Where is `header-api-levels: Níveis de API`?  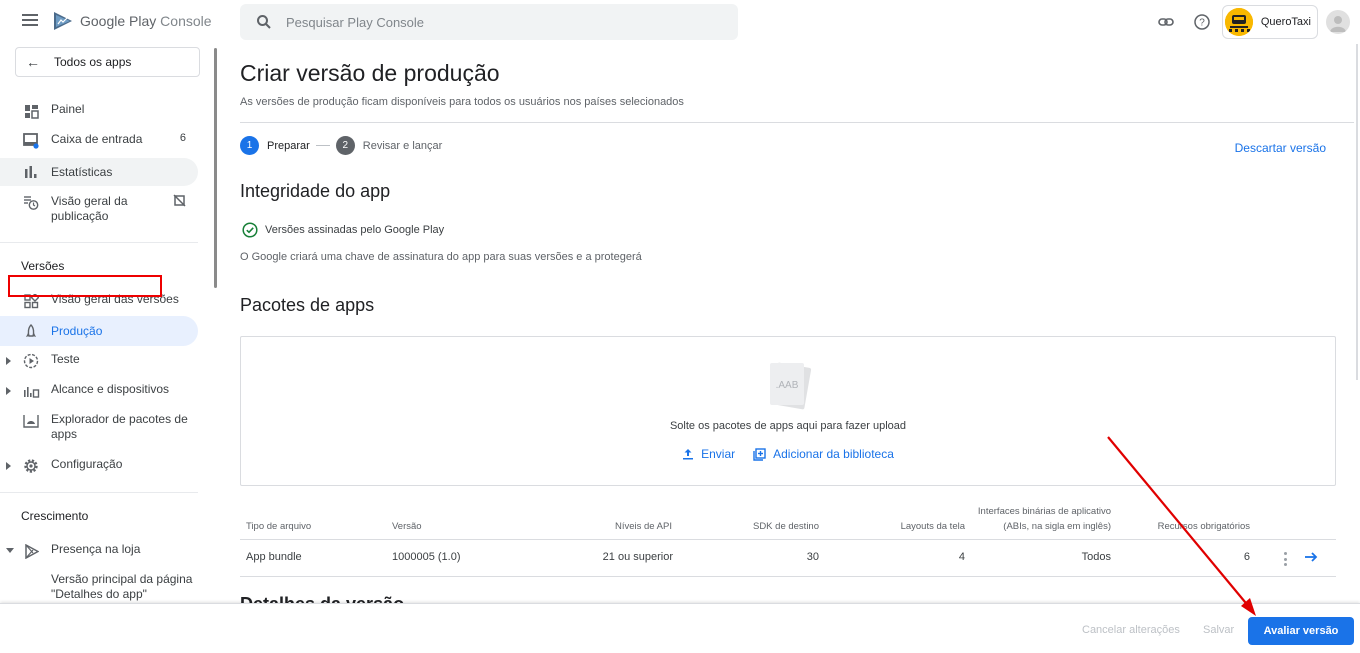
header-api-levels: Níveis de API is located at coordinates (643, 526).